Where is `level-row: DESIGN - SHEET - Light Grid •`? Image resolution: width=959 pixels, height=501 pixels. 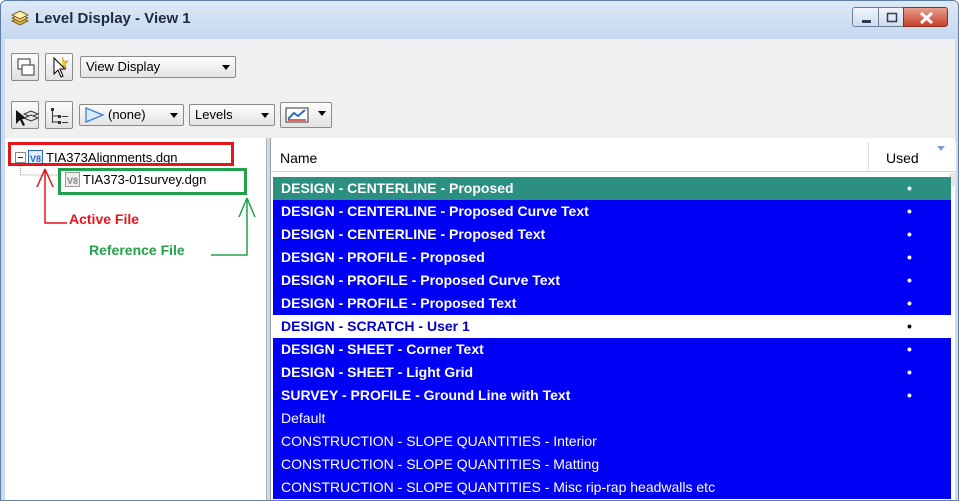
level-row: DESIGN - SHEET - Light Grid • is located at coordinates (612, 372).